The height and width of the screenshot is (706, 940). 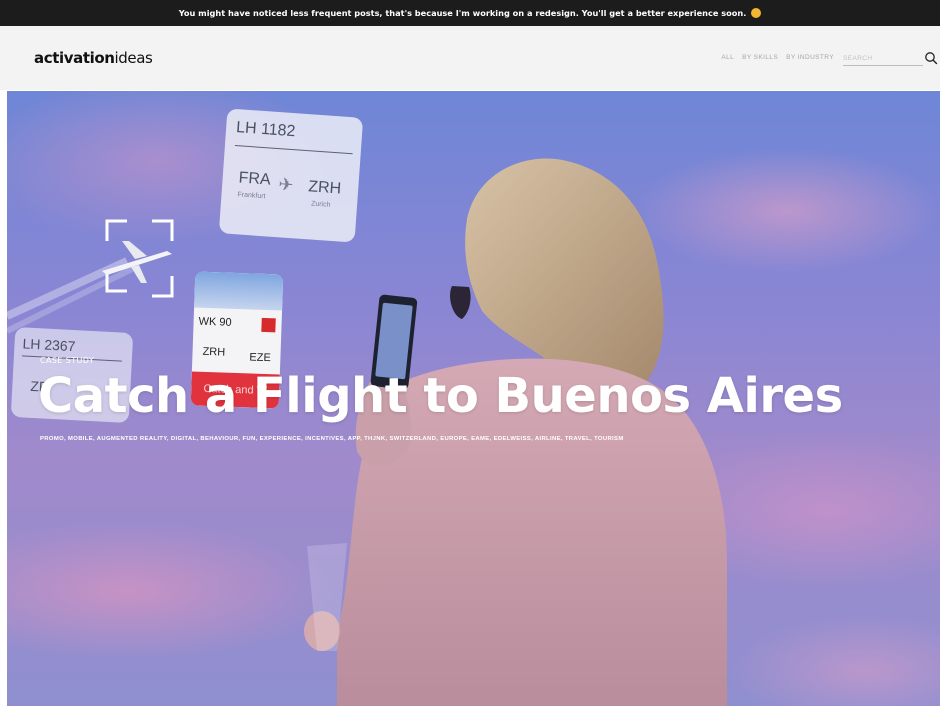 What do you see at coordinates (280, 439) in the screenshot?
I see `tag-link: EXPERIENCE` at bounding box center [280, 439].